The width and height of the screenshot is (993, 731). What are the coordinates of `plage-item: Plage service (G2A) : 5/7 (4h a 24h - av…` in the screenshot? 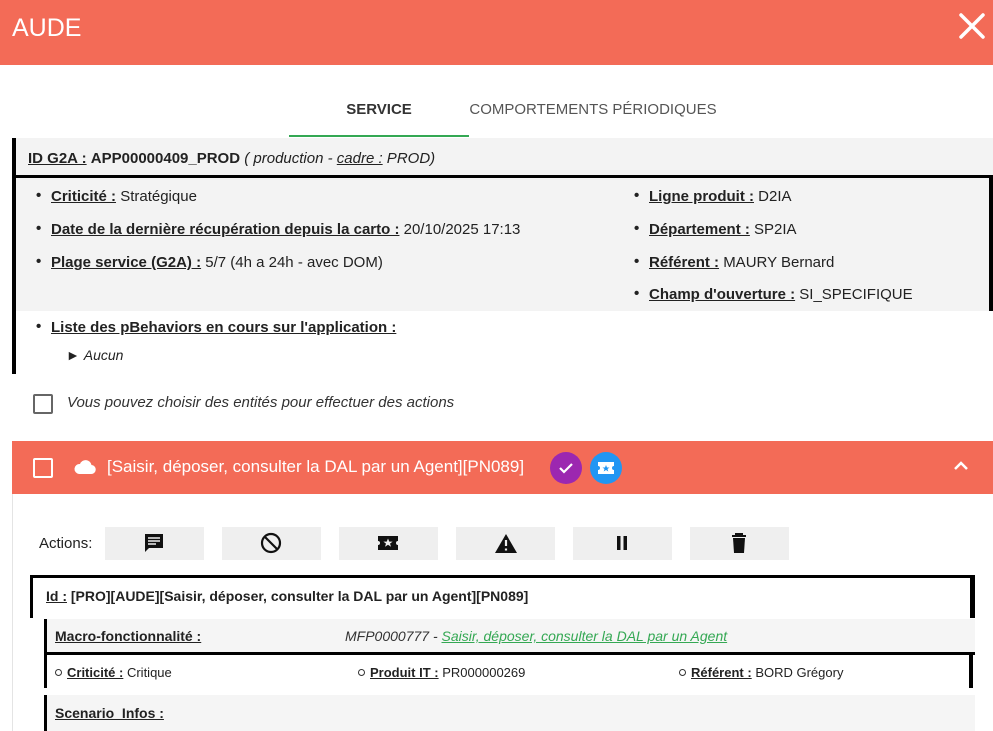 It's located at (209, 262).